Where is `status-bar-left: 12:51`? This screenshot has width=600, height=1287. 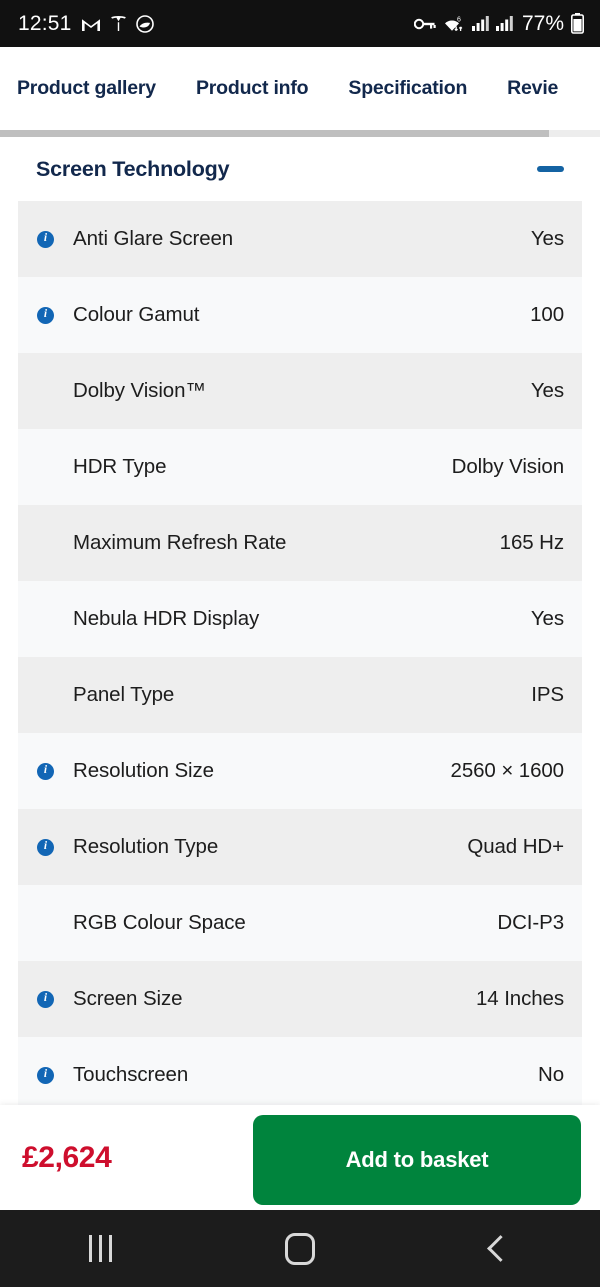 status-bar-left: 12:51 is located at coordinates (86, 24).